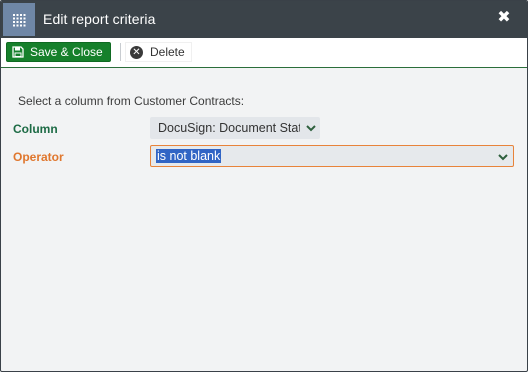  What do you see at coordinates (189, 156) in the screenshot?
I see `operator-select-value: is not blank` at bounding box center [189, 156].